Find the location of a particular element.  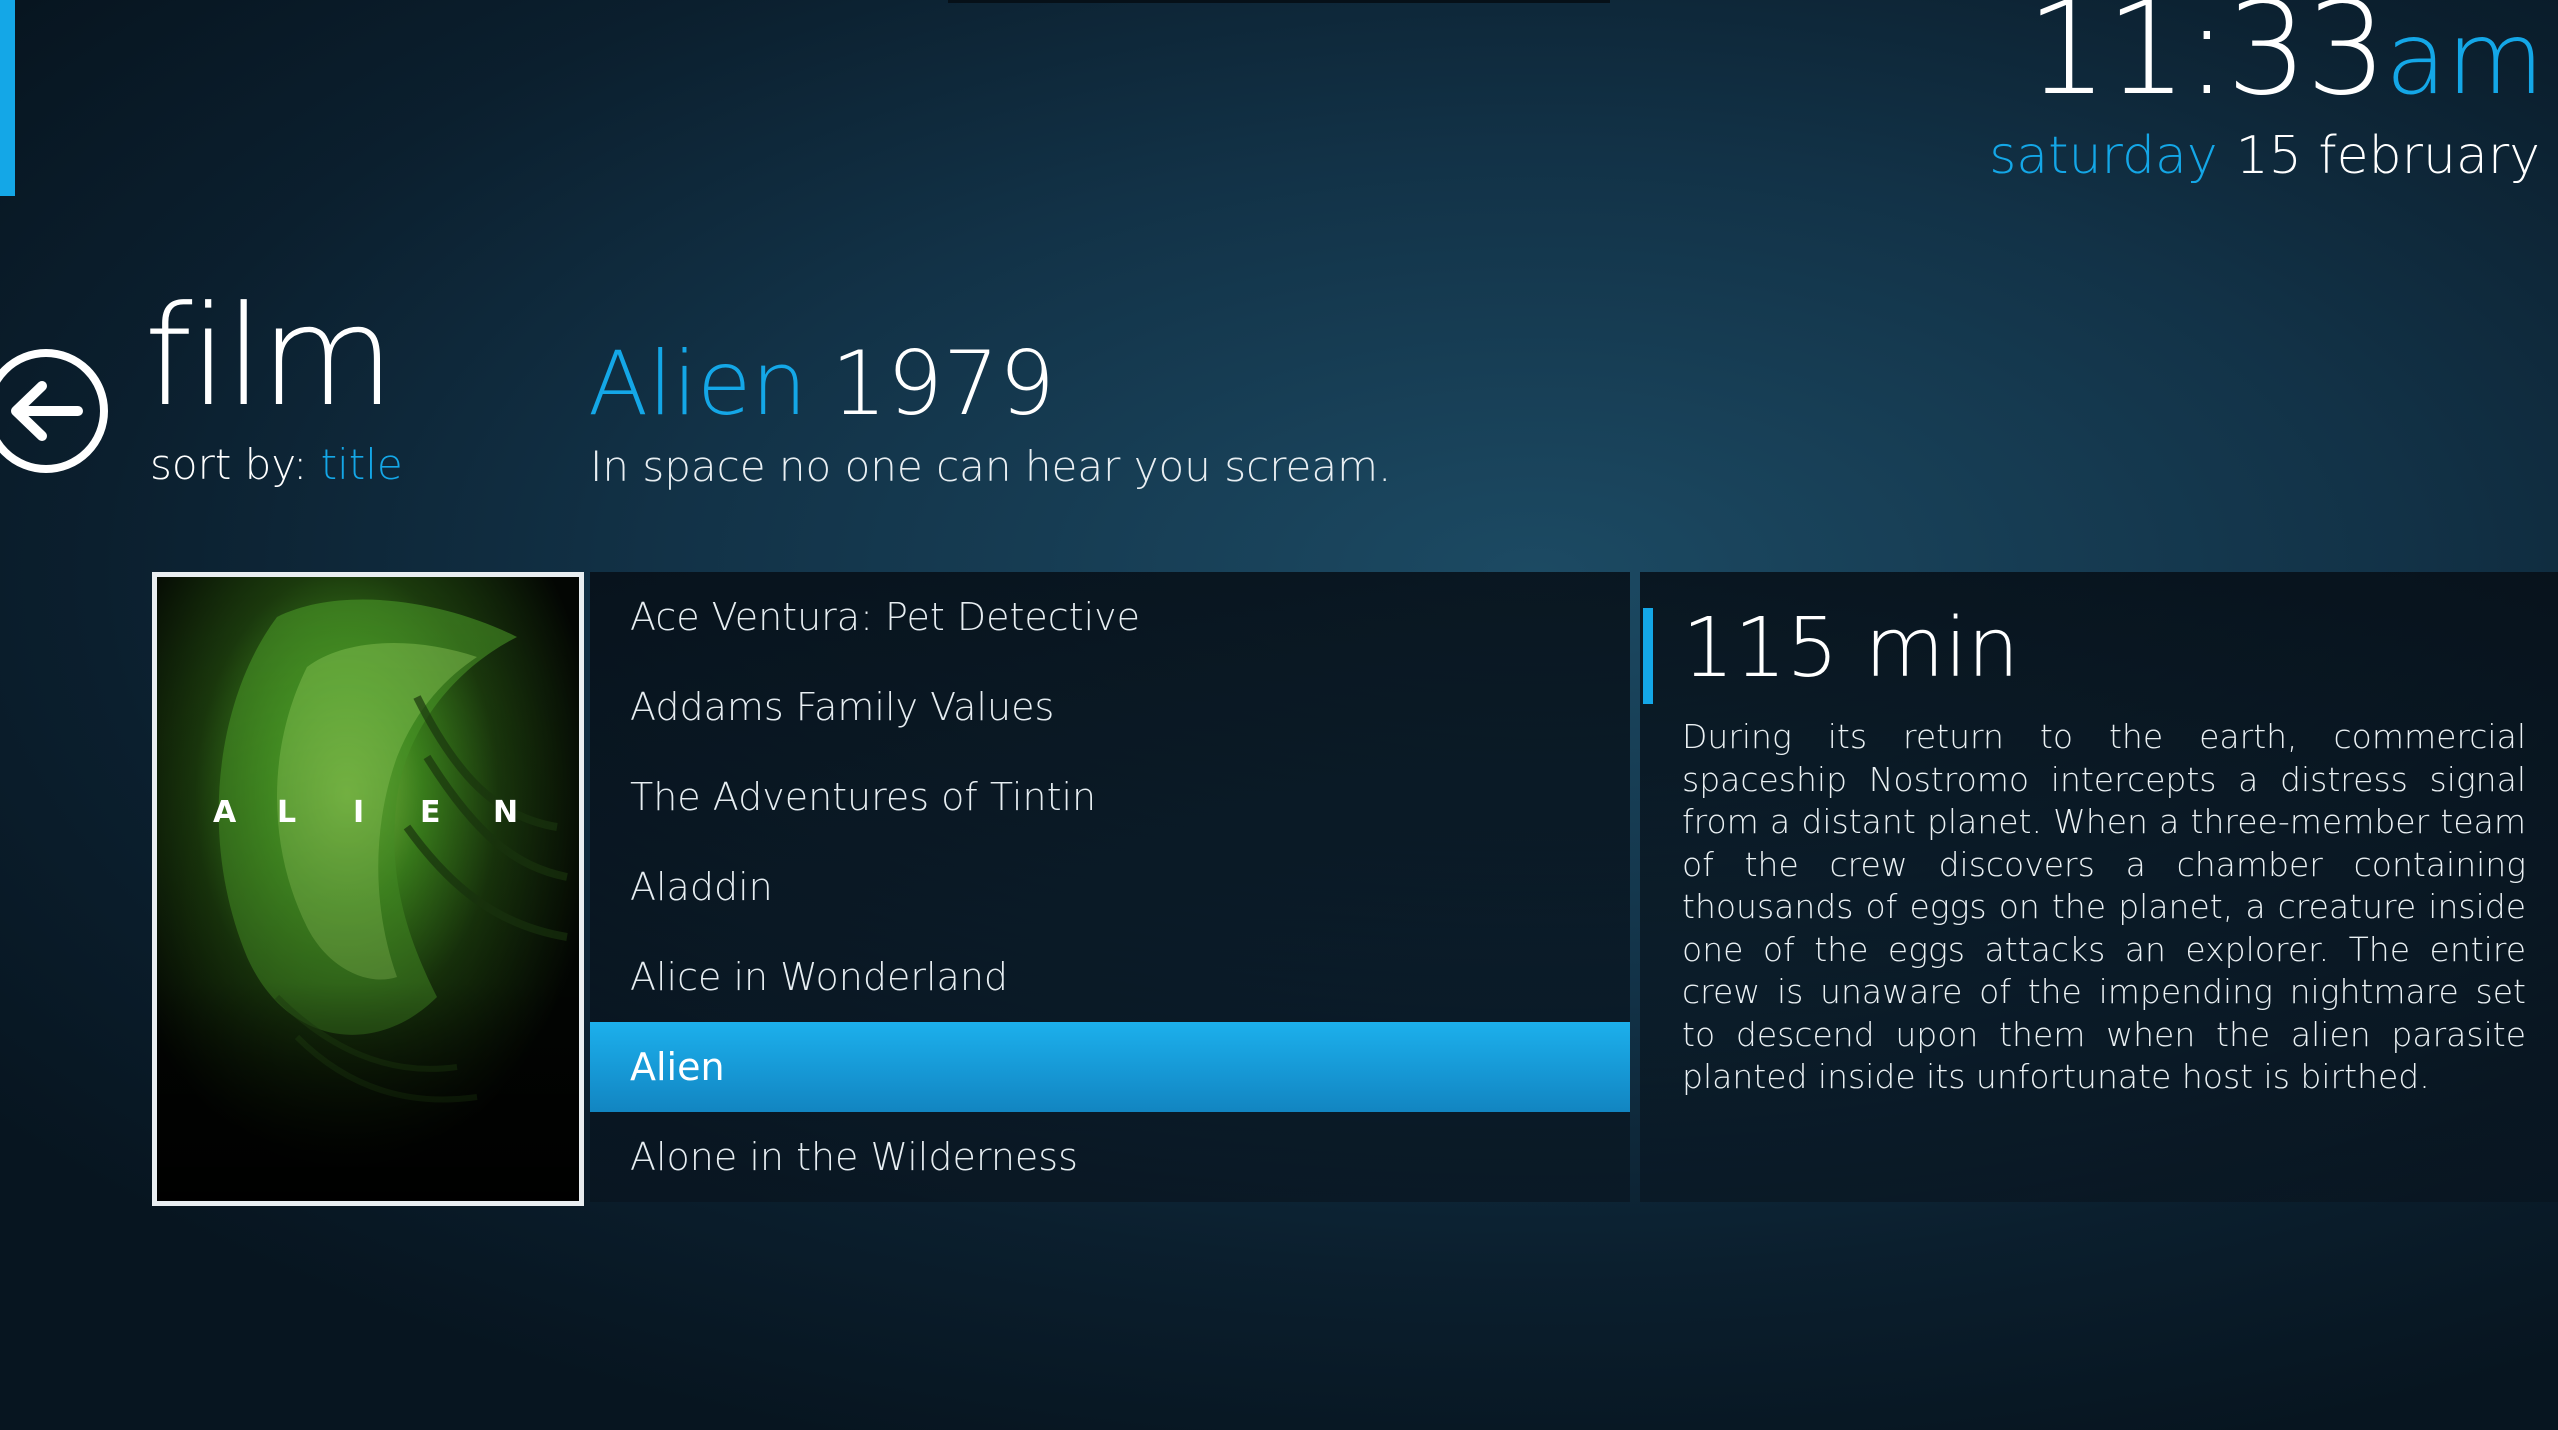

poster-letter: A is located at coordinates (225, 812).